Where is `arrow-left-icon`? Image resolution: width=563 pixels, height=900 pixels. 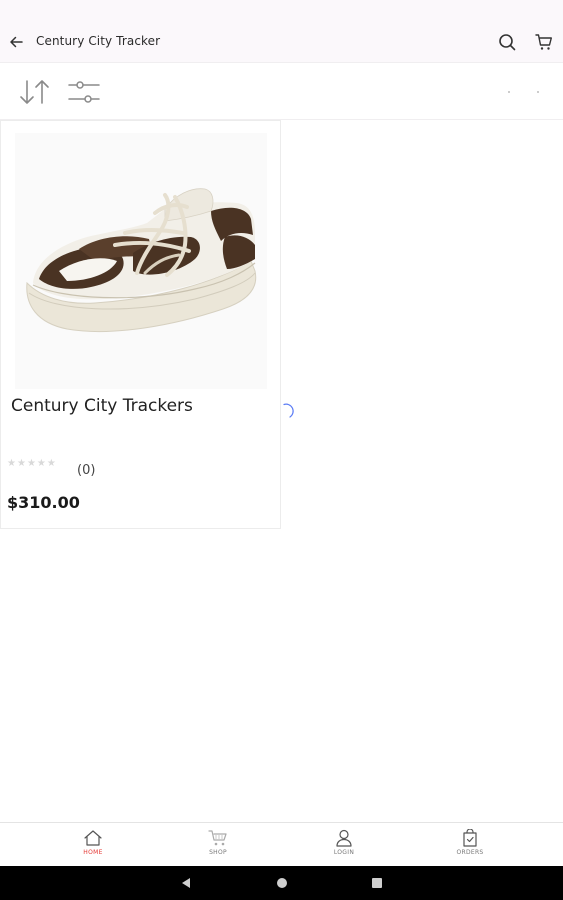 arrow-left-icon is located at coordinates (16, 42).